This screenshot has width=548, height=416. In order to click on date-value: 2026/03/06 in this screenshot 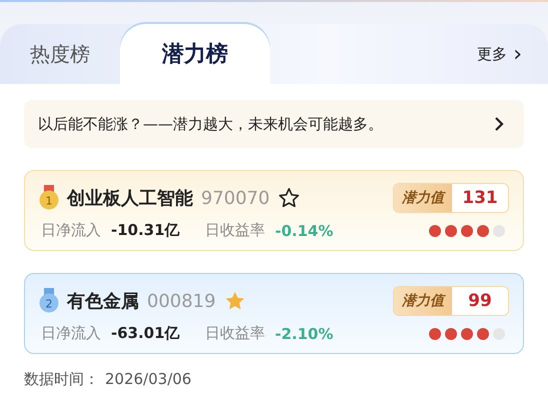, I will do `click(148, 379)`.